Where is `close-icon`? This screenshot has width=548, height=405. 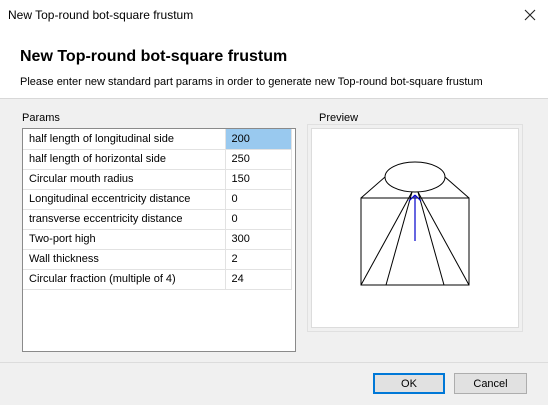
close-icon is located at coordinates (530, 15).